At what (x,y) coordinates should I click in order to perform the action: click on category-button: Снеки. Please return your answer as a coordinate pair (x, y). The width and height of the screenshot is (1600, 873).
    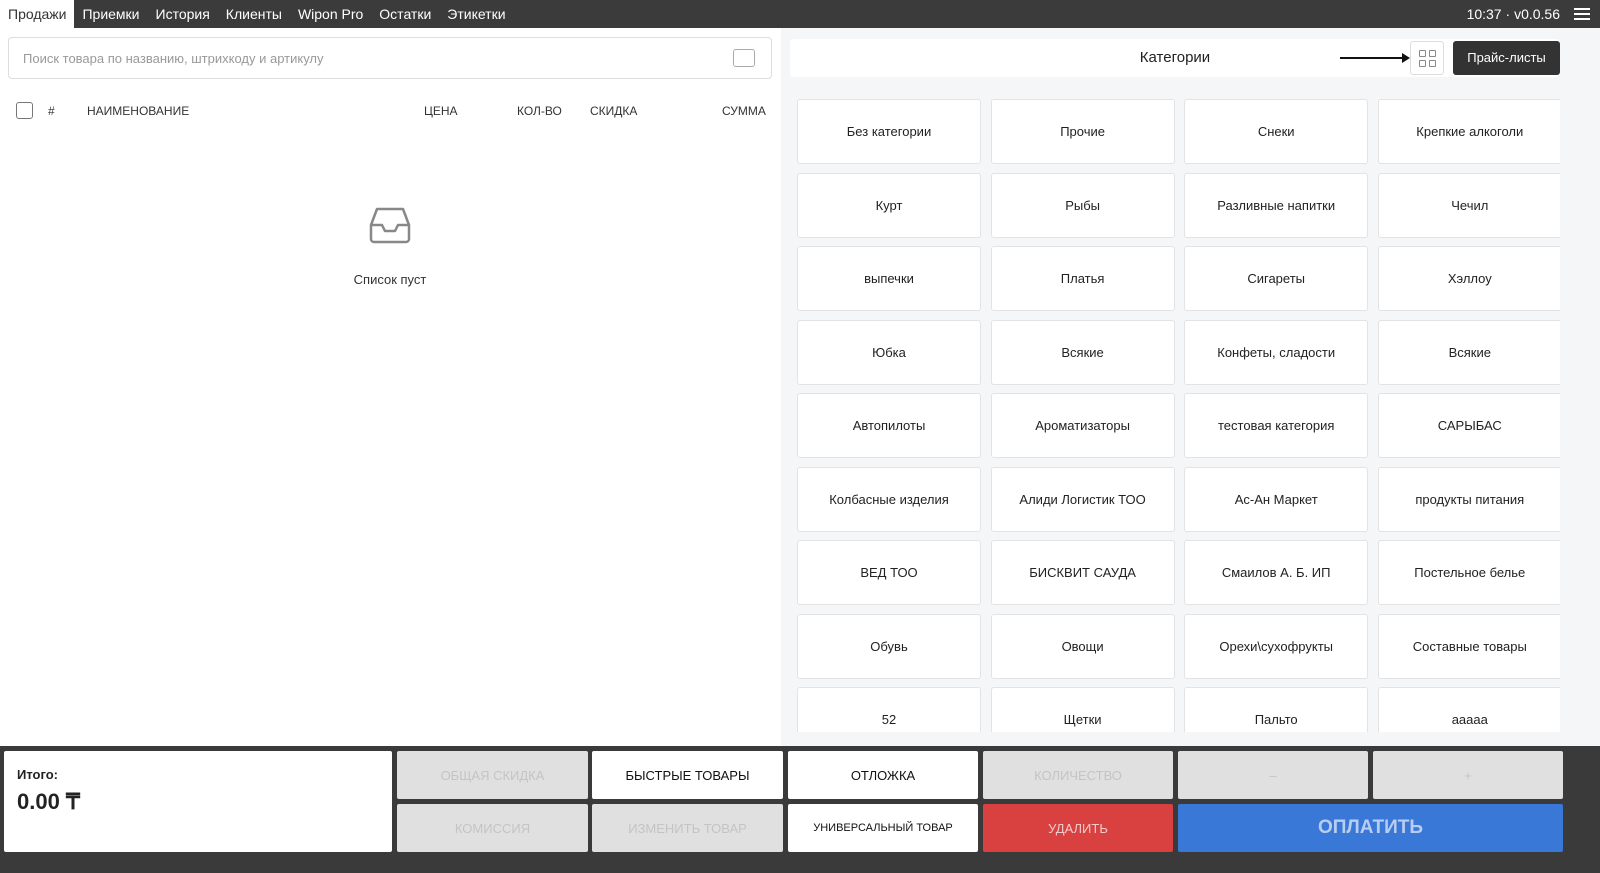
    Looking at the image, I should click on (1276, 131).